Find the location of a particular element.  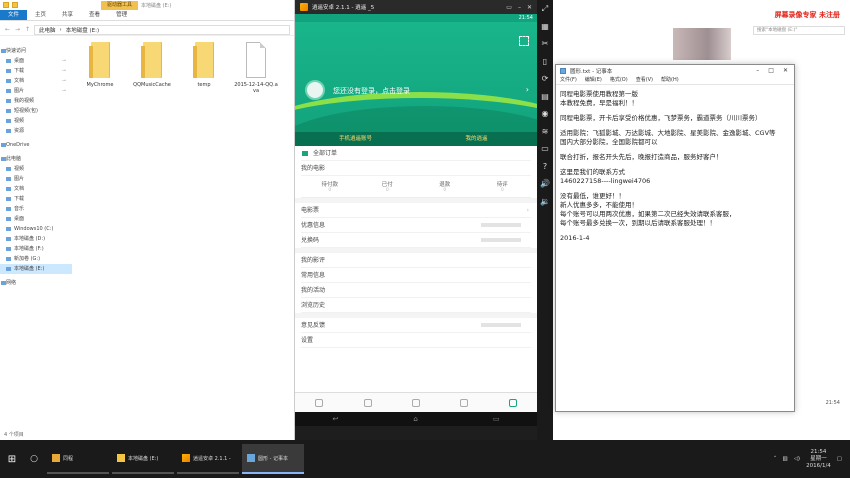

nav-pc-downloads: 下载 is located at coordinates (36, 199).